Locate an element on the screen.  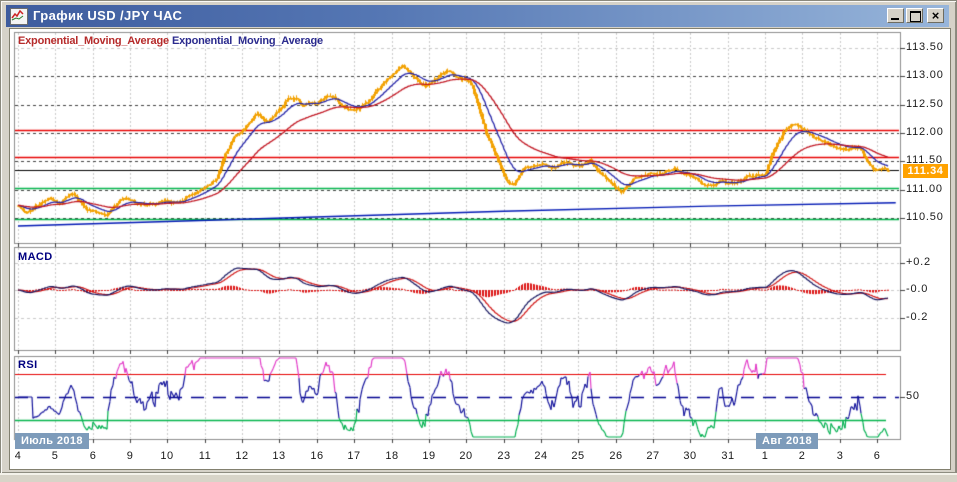
window-bottom-edge is located at coordinates (478, 477).